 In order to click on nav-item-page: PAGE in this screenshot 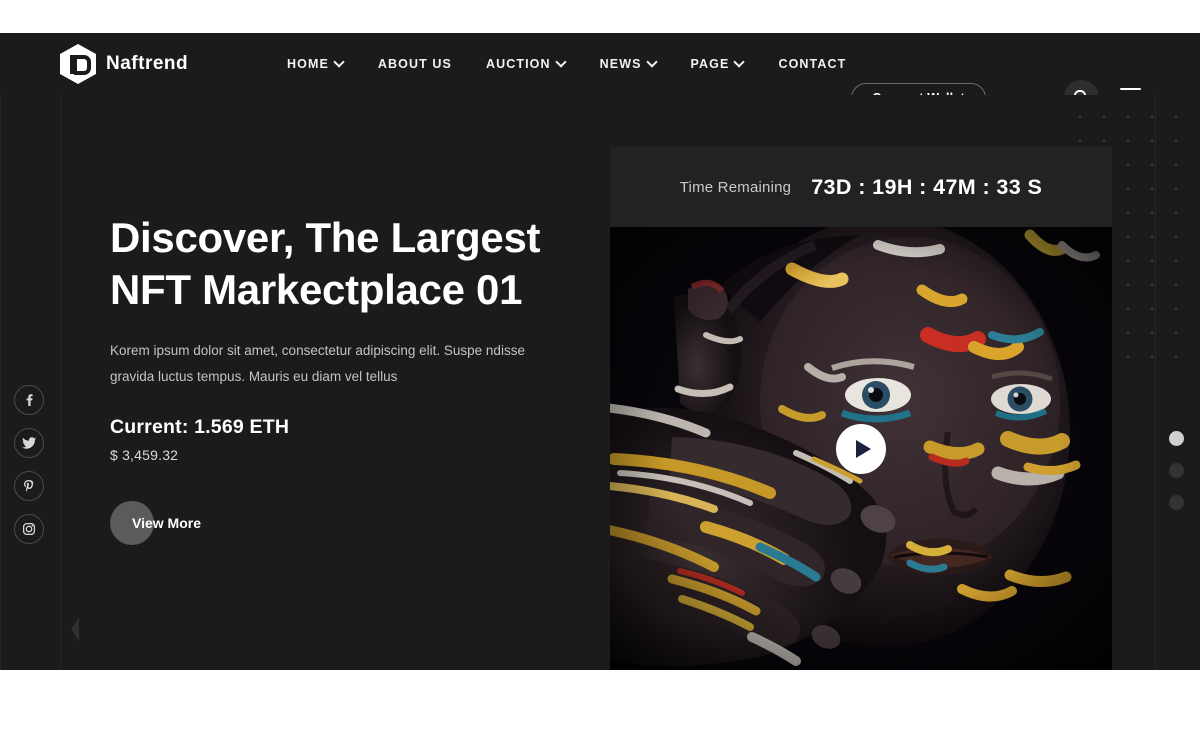, I will do `click(718, 64)`.